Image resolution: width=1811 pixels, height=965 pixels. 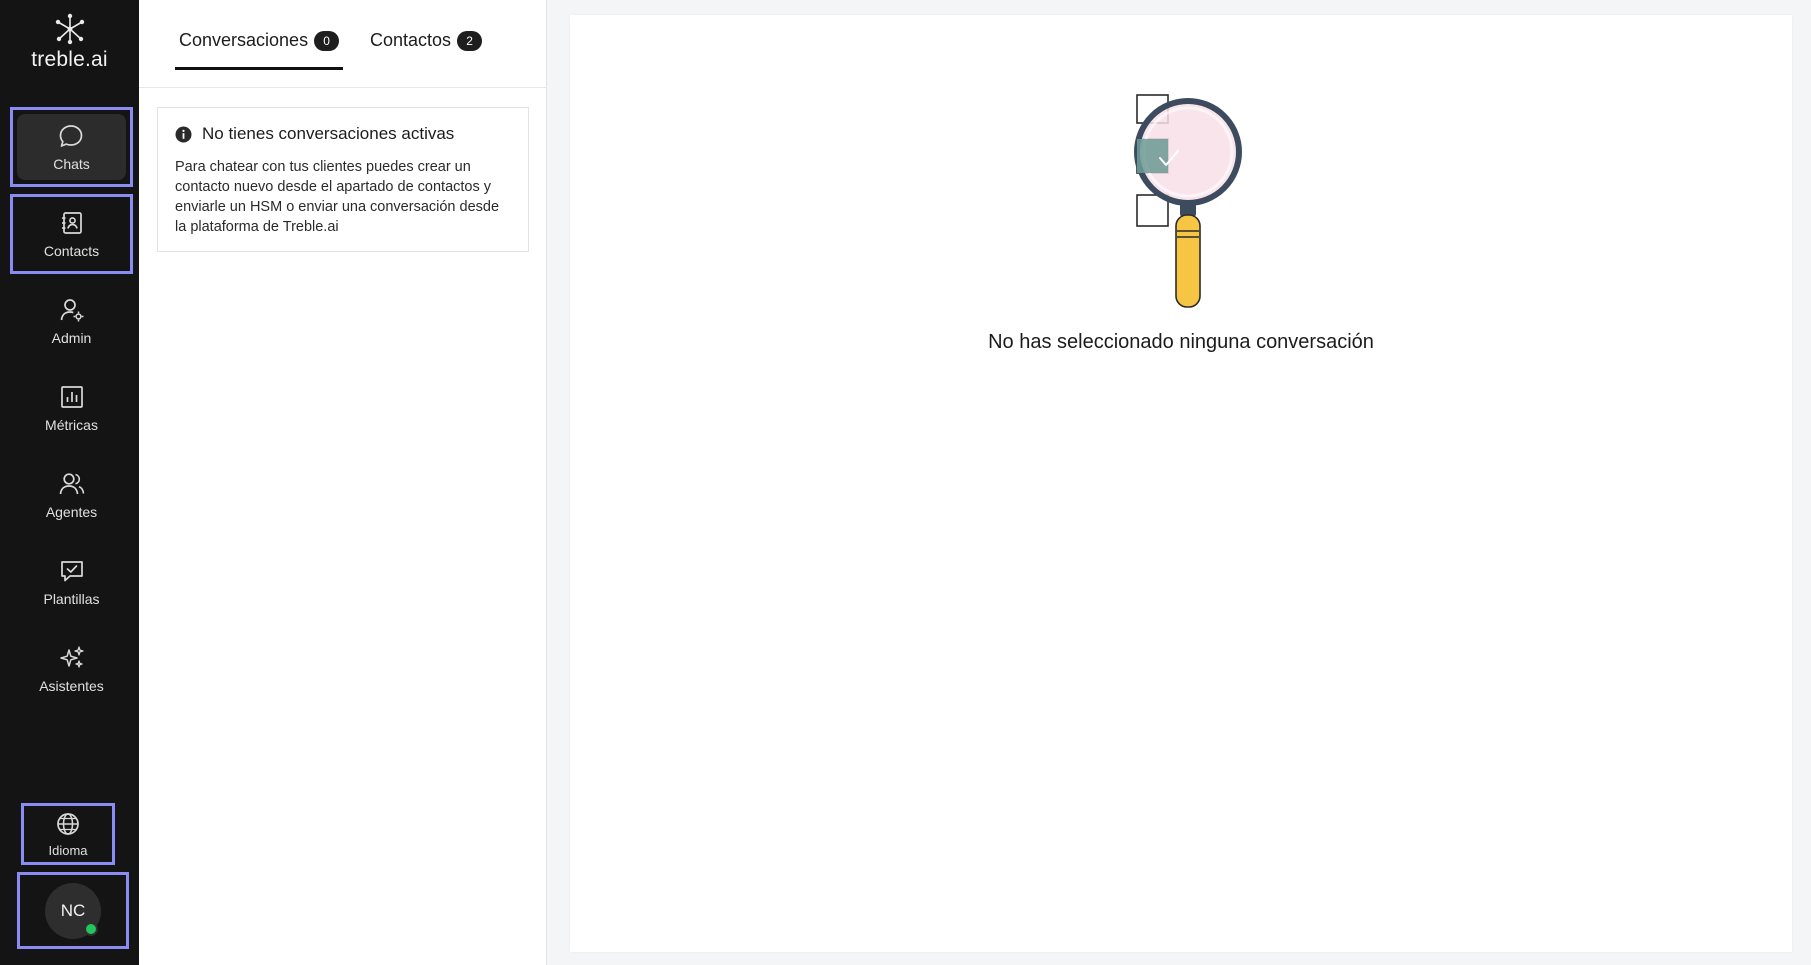 I want to click on online-status-indicator, so click(x=91, y=928).